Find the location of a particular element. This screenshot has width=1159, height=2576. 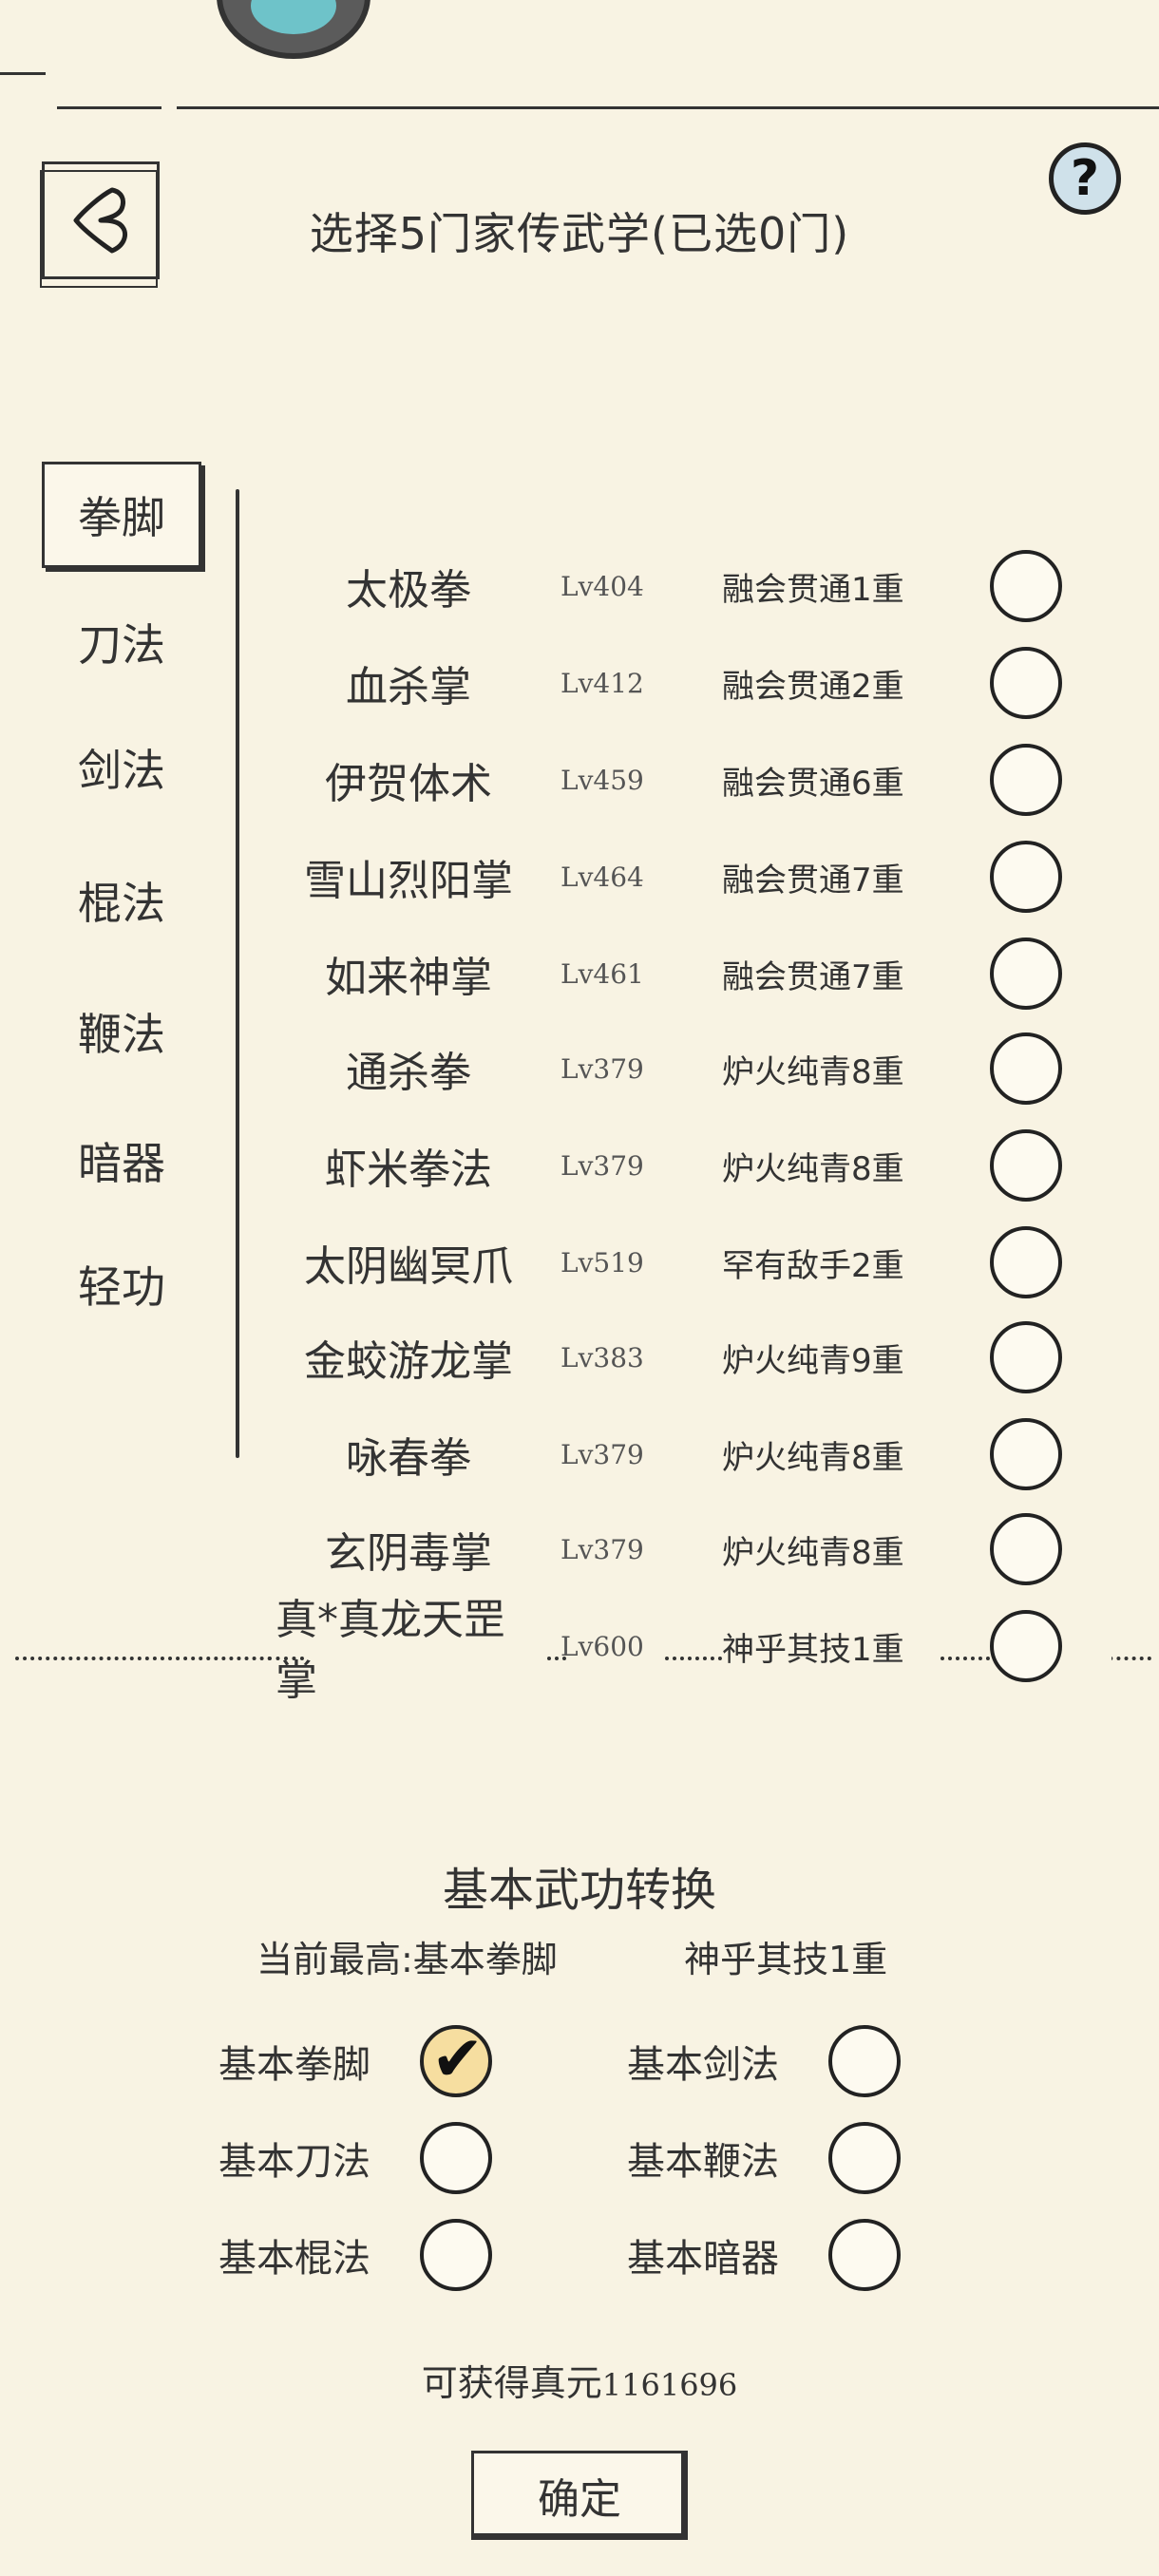

skill-level: Lv464 is located at coordinates (602, 877).